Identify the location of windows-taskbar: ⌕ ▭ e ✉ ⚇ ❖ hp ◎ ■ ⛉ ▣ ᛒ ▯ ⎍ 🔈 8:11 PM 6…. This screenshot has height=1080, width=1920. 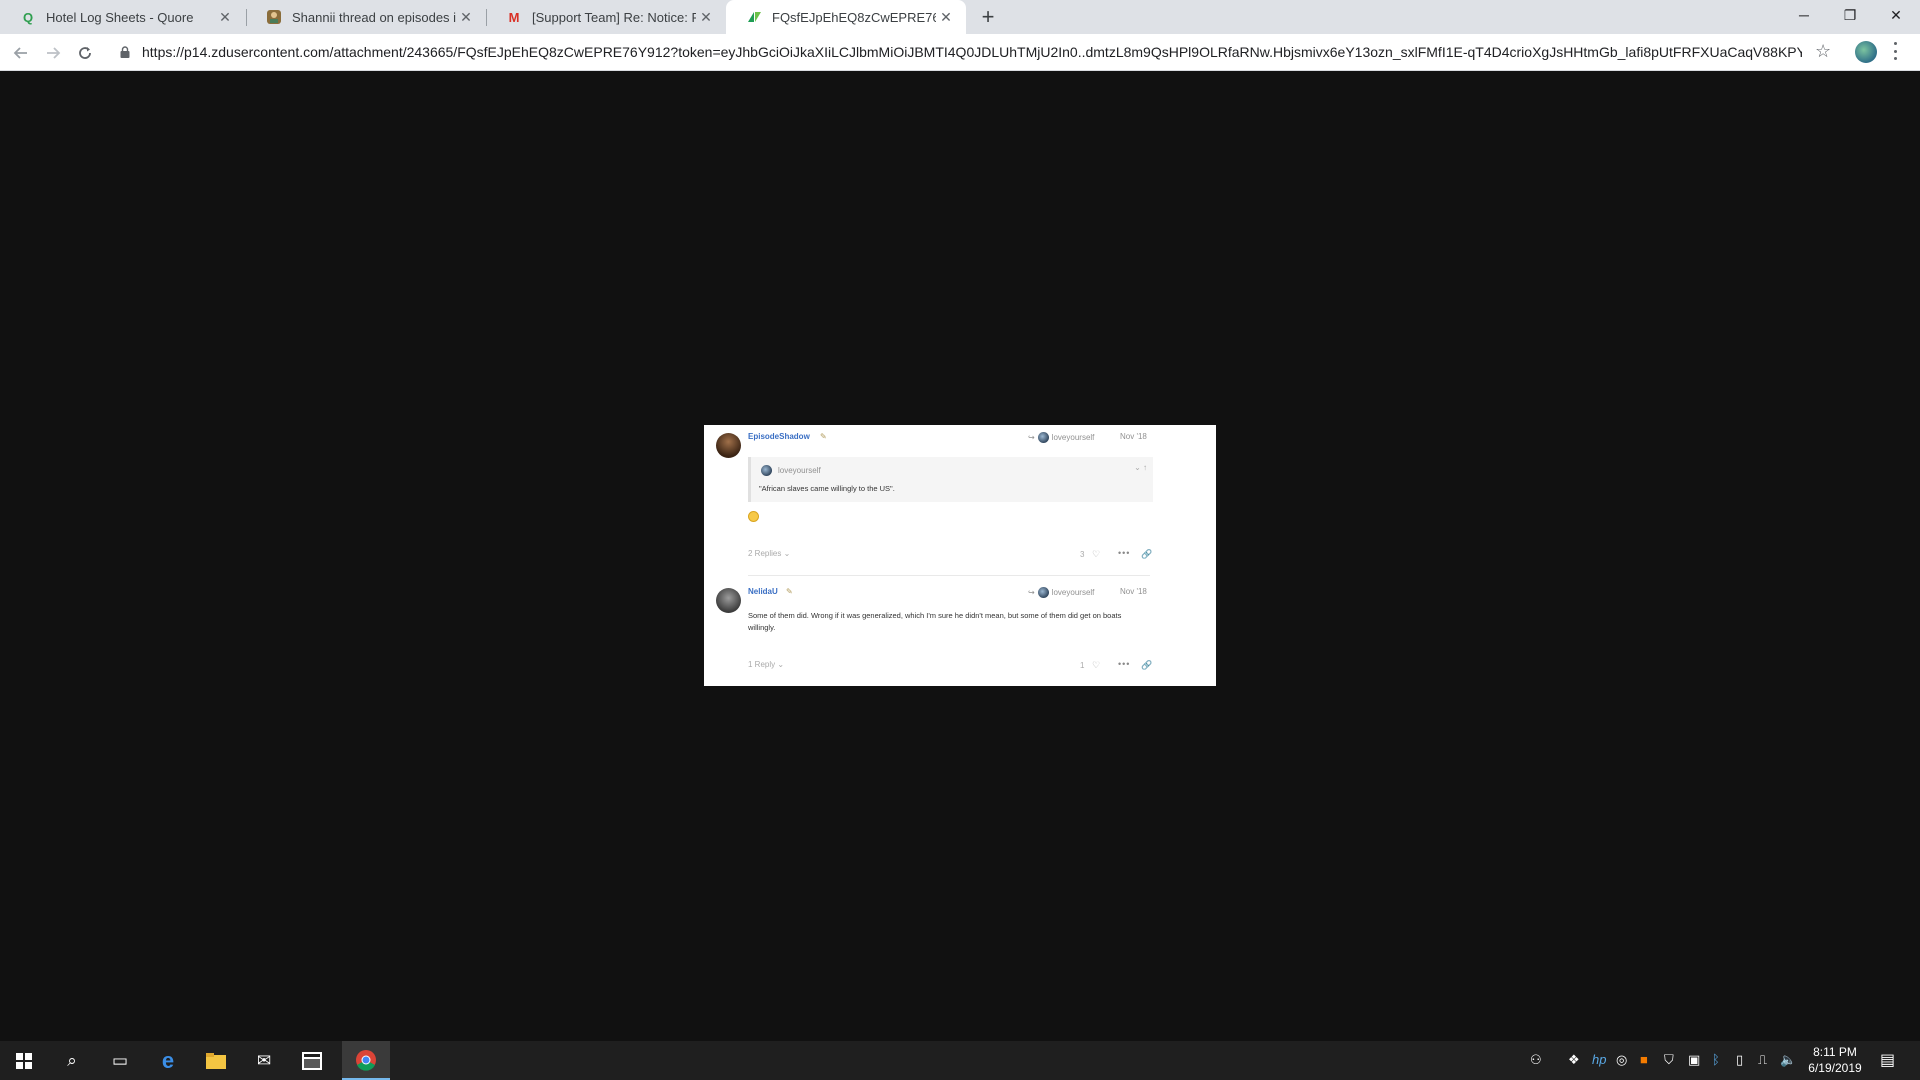
(960, 1060).